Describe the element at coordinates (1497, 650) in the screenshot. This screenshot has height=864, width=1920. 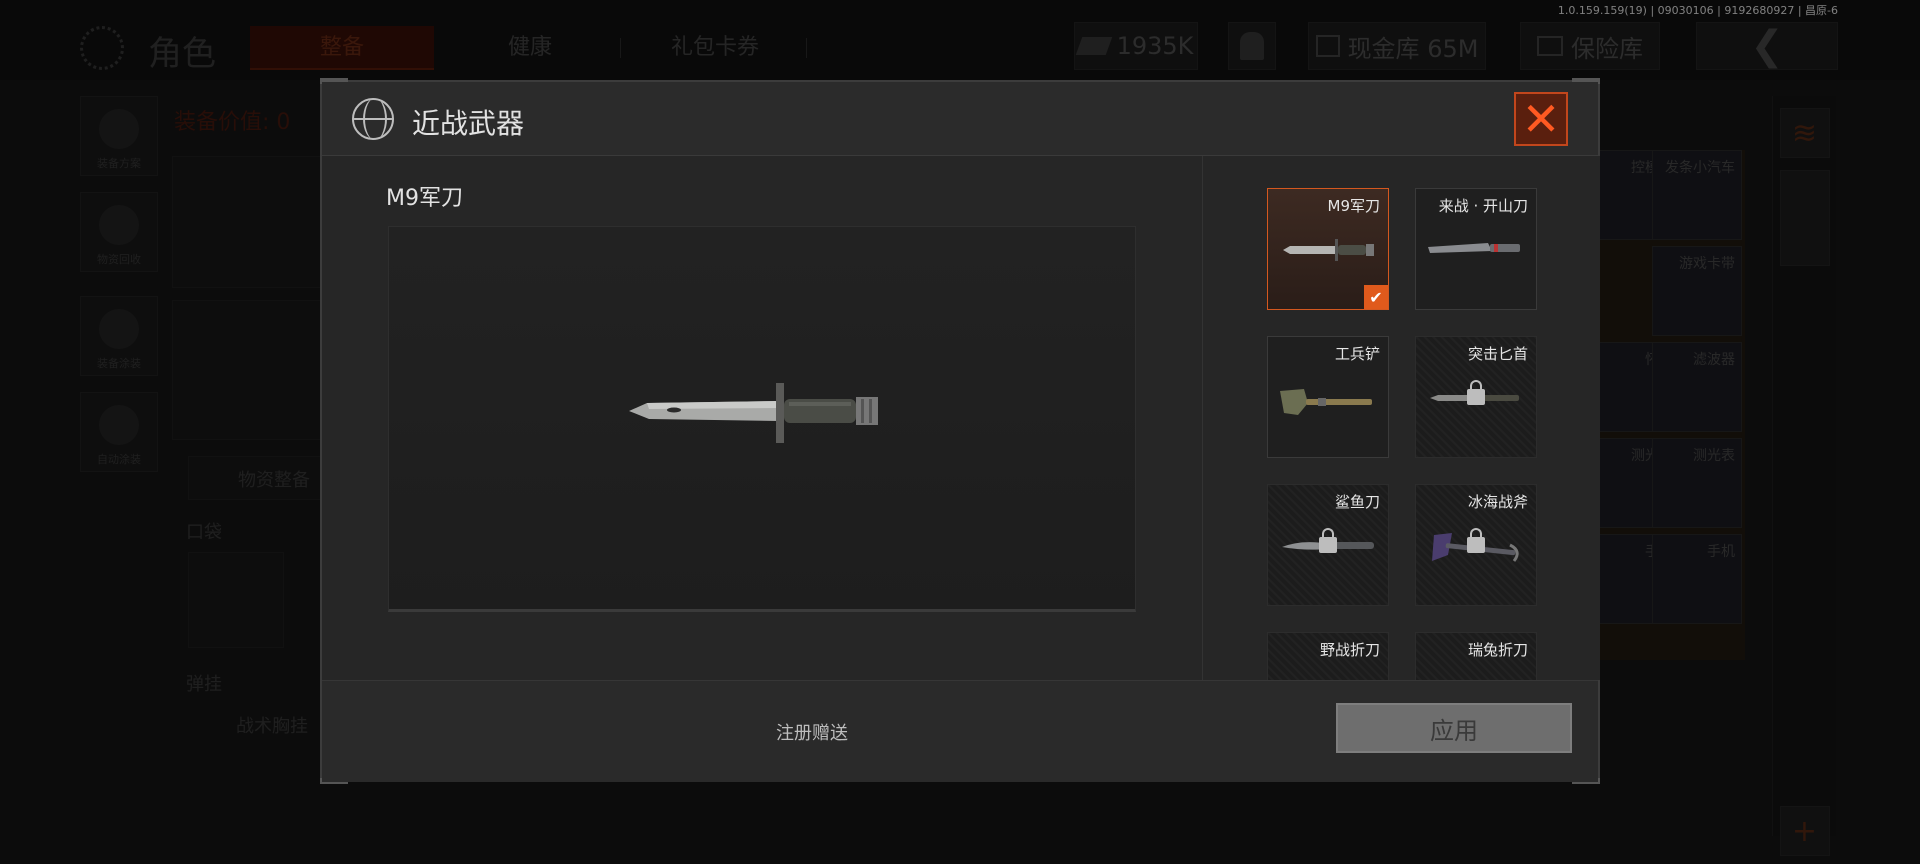
I see `weapon-card-label: 瑞兔折刀` at that location.